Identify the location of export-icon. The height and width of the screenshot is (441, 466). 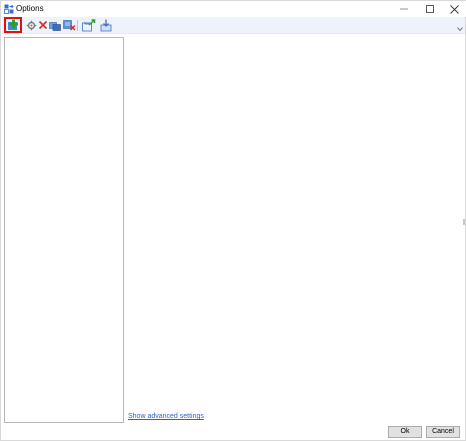
(89, 24).